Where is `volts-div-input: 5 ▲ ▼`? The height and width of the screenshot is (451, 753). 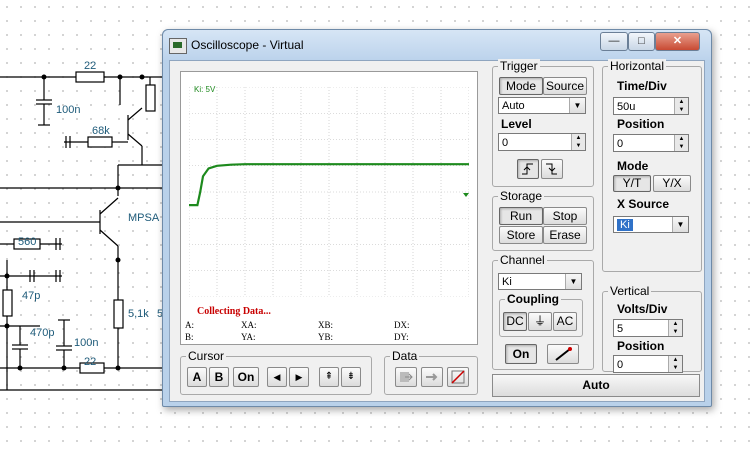 volts-div-input: 5 ▲ ▼ is located at coordinates (648, 328).